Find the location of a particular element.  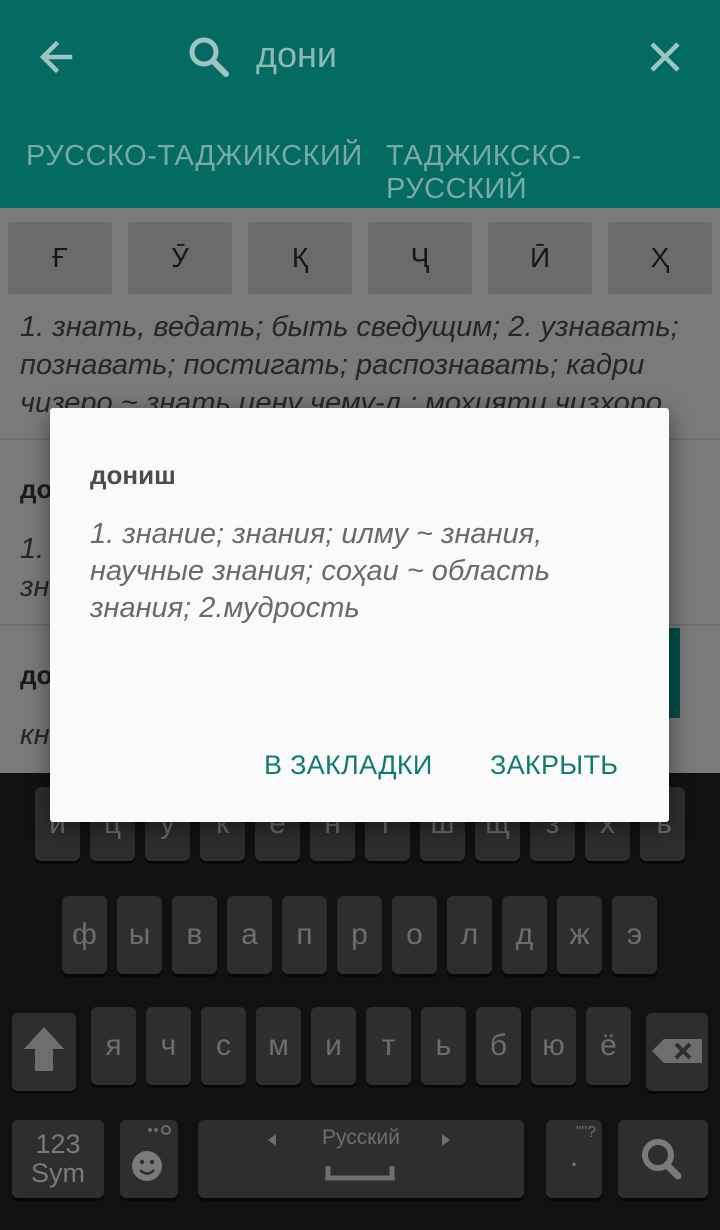

key: ж is located at coordinates (579, 935).